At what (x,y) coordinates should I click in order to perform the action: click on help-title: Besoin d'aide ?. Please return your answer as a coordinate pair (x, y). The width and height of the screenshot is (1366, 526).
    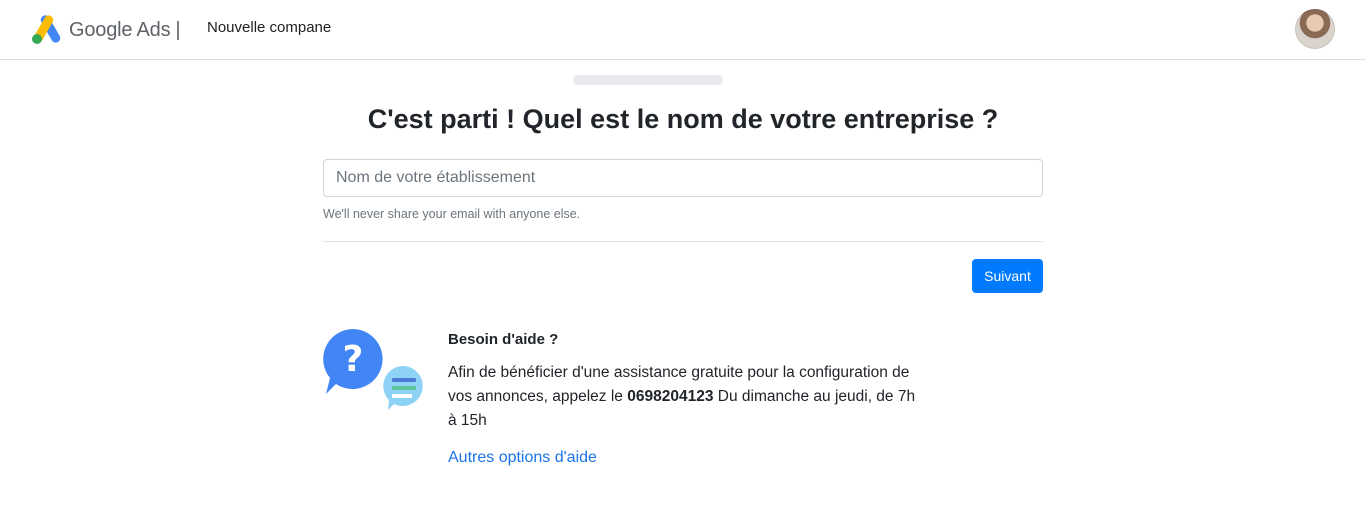
    Looking at the image, I should click on (503, 339).